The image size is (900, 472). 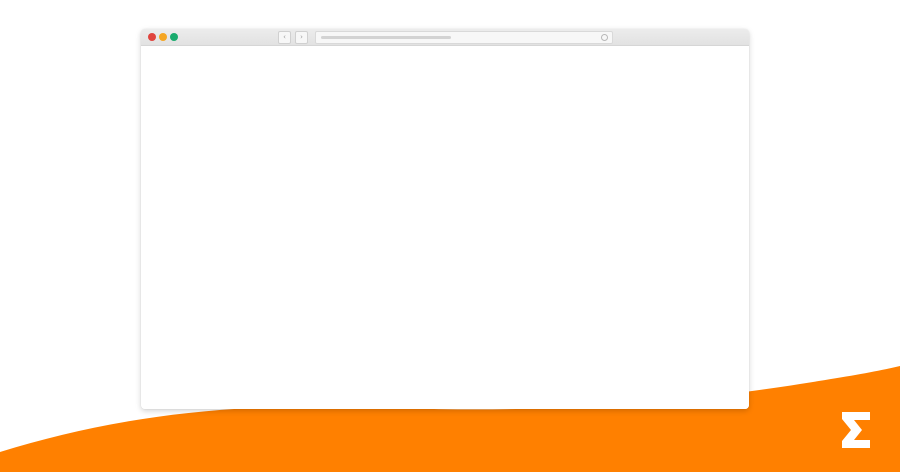 I want to click on browser-titlebar: ‹ ›, so click(x=445, y=37).